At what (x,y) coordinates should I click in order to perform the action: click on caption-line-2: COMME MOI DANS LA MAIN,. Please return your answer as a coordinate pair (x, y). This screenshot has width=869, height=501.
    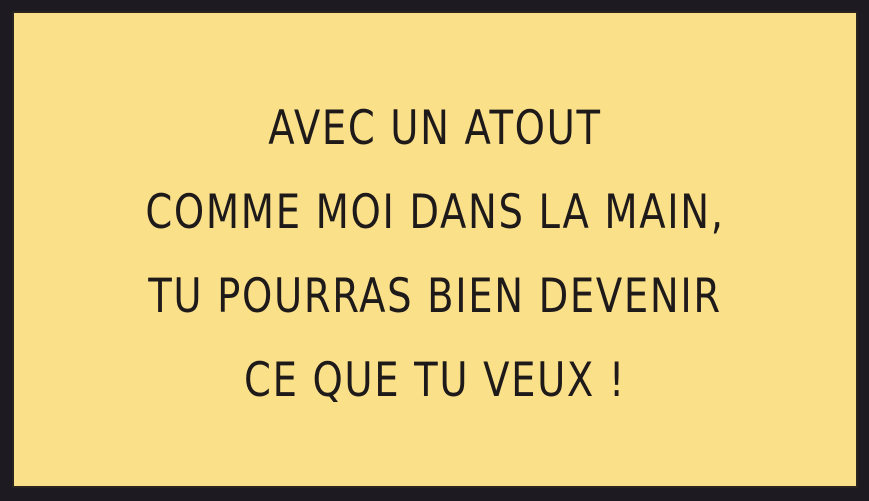
    Looking at the image, I should click on (435, 212).